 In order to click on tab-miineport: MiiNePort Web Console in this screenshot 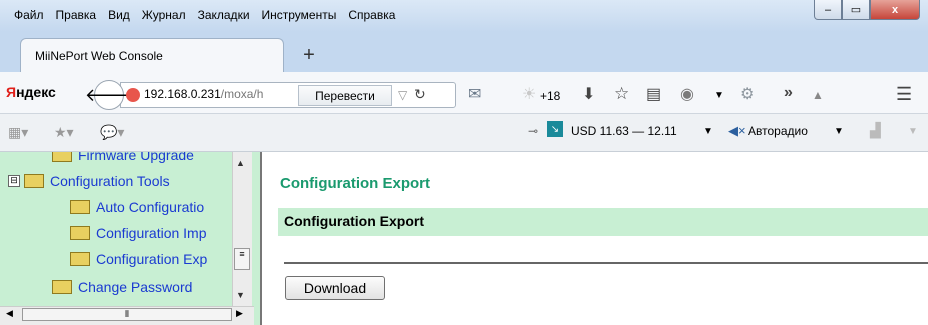, I will do `click(152, 55)`.